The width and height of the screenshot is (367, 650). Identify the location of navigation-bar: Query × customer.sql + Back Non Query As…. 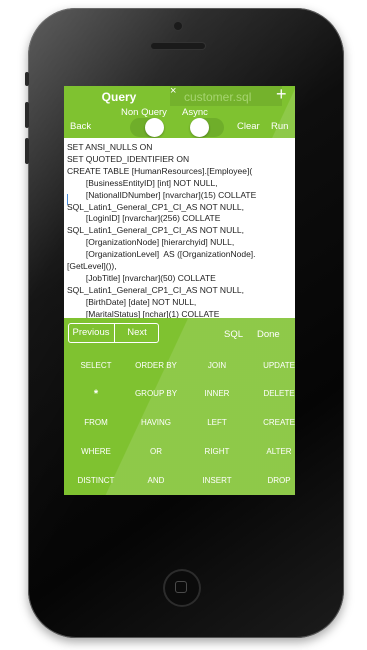
(179, 112).